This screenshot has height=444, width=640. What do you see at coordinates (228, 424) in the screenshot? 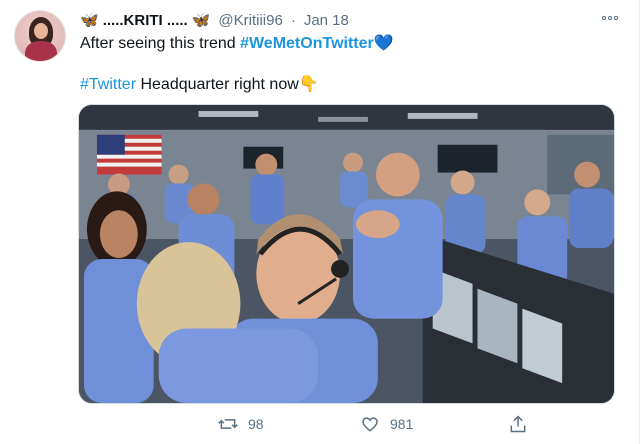
I see `retweet-icon` at bounding box center [228, 424].